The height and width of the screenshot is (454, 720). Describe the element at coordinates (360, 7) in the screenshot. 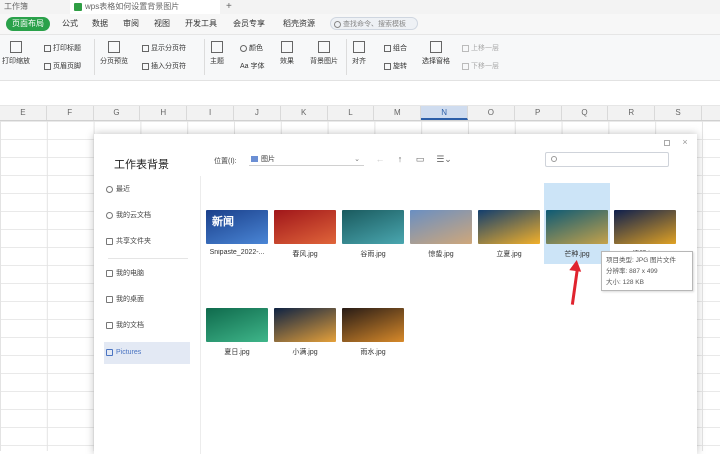

I see `title-bar: 工作簿 wps表格如何设置背景图片 +` at that location.